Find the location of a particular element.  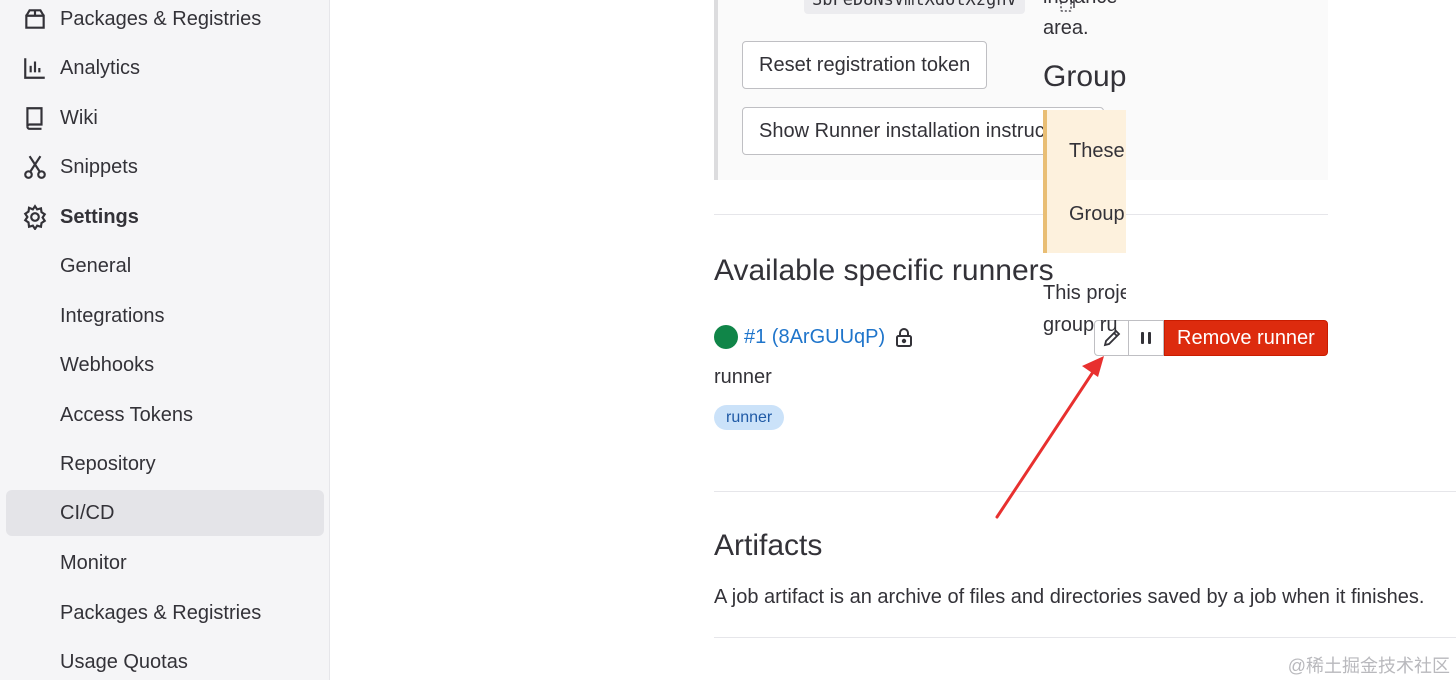

group-runners-alert: These Group is located at coordinates (1084, 181).